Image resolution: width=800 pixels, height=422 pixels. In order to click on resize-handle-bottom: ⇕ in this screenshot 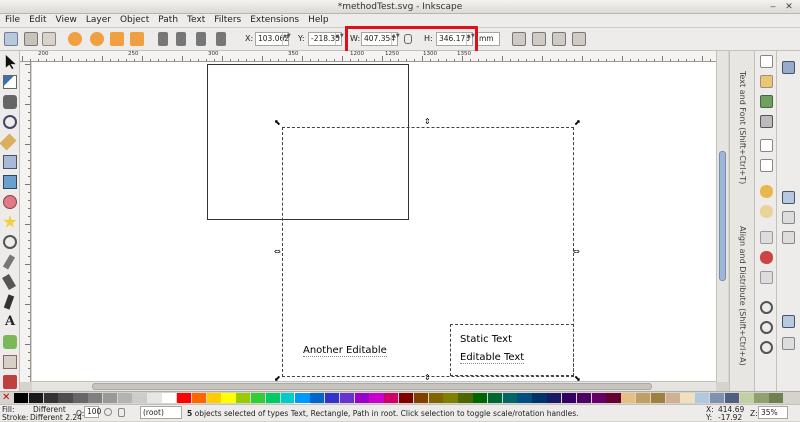, I will do `click(427, 378)`.